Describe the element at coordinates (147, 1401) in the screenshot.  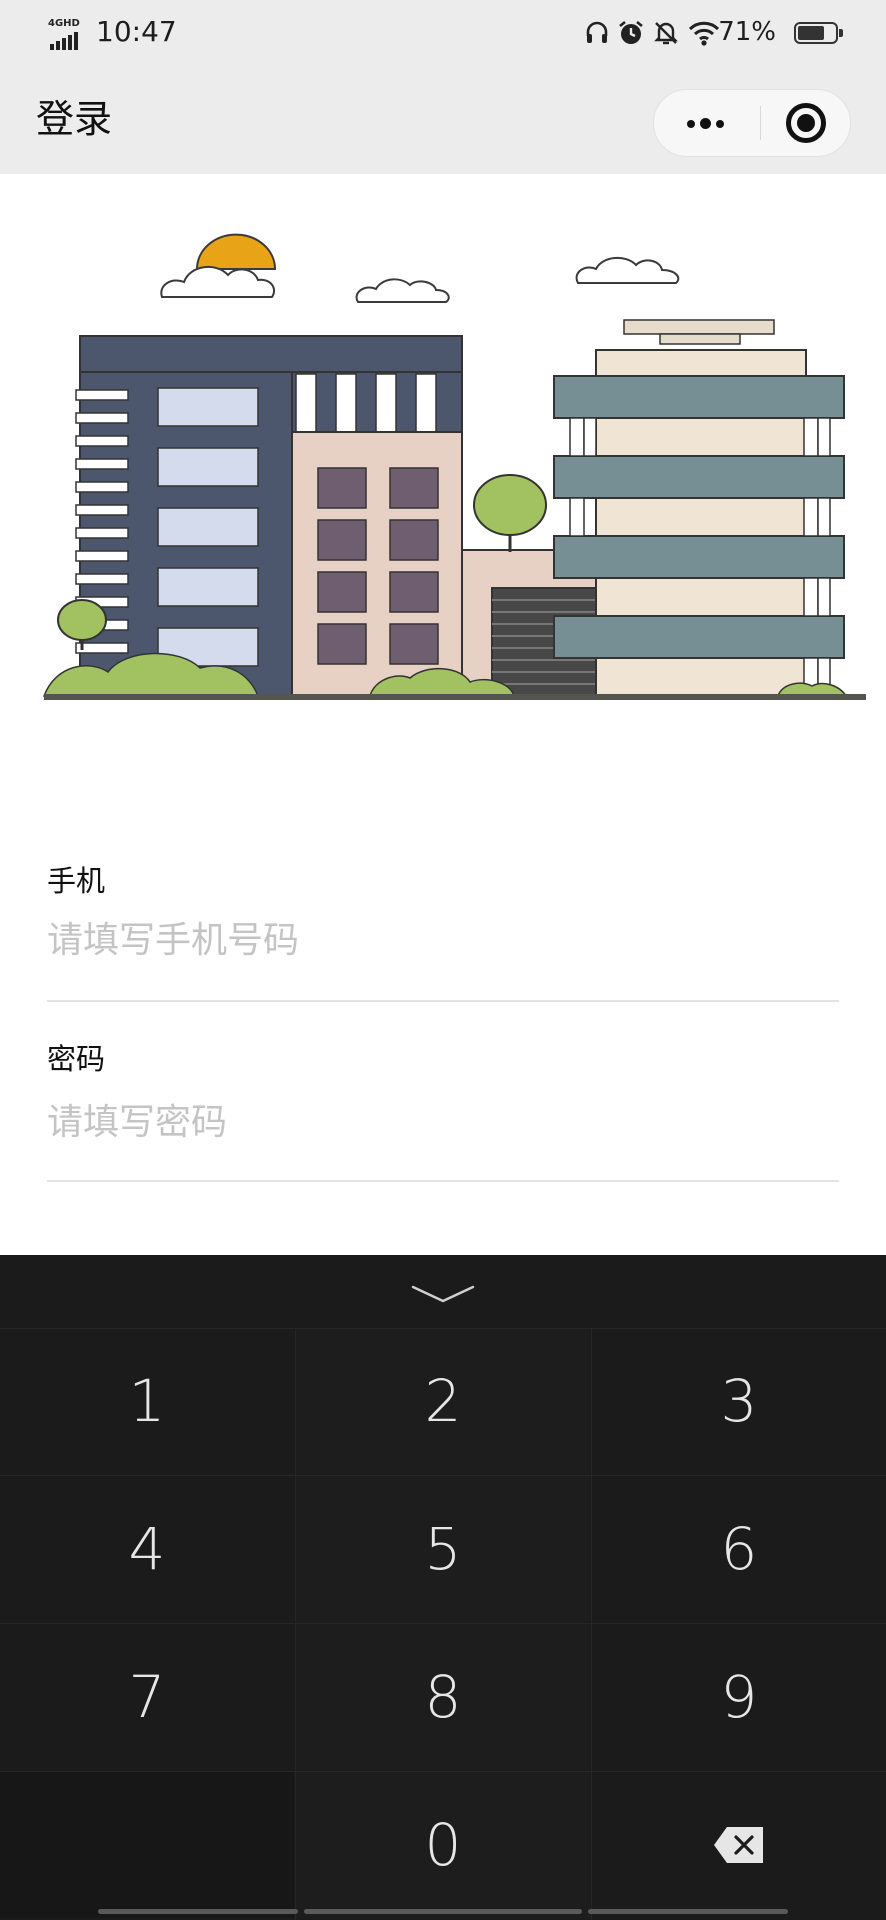
I see `key-1: 1` at that location.